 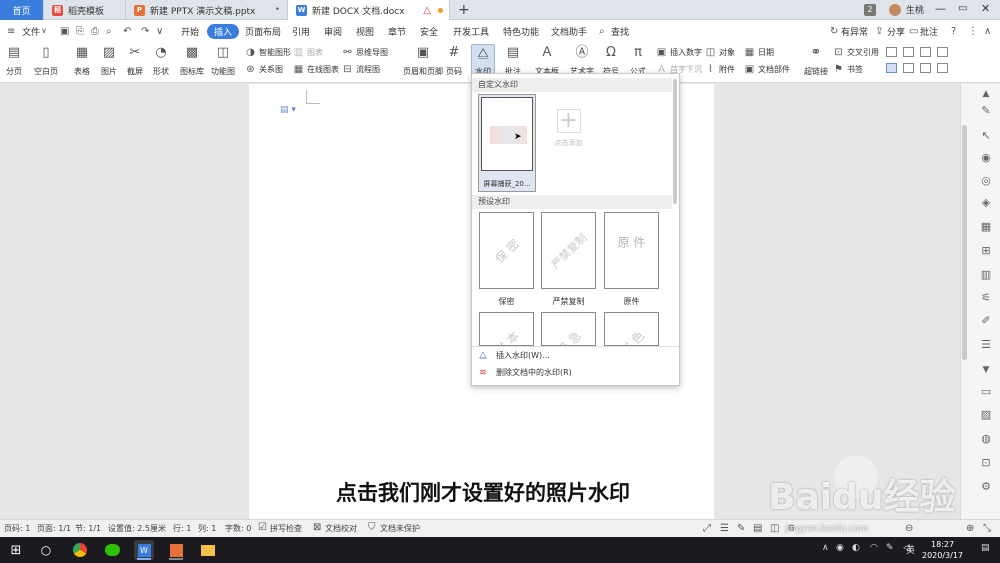 I want to click on icon-library-button: ▩ 图标库, so click(x=192, y=61).